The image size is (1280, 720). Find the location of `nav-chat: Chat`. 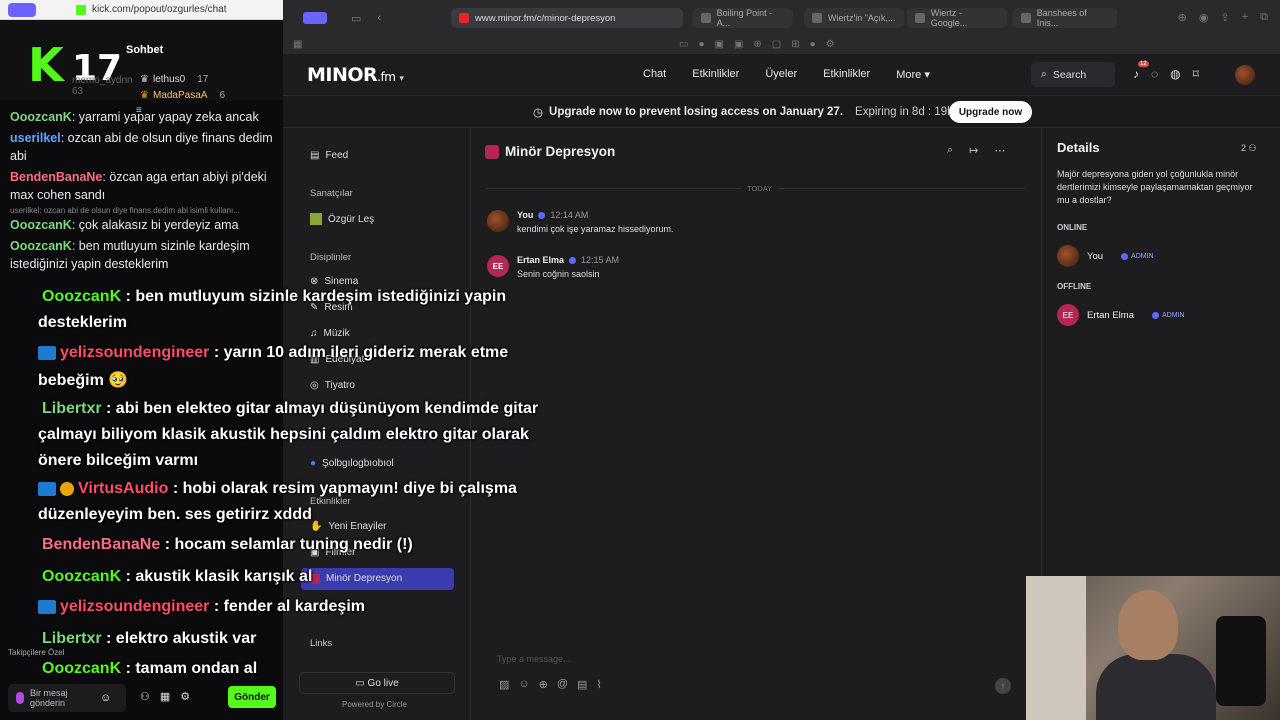

nav-chat: Chat is located at coordinates (654, 74).